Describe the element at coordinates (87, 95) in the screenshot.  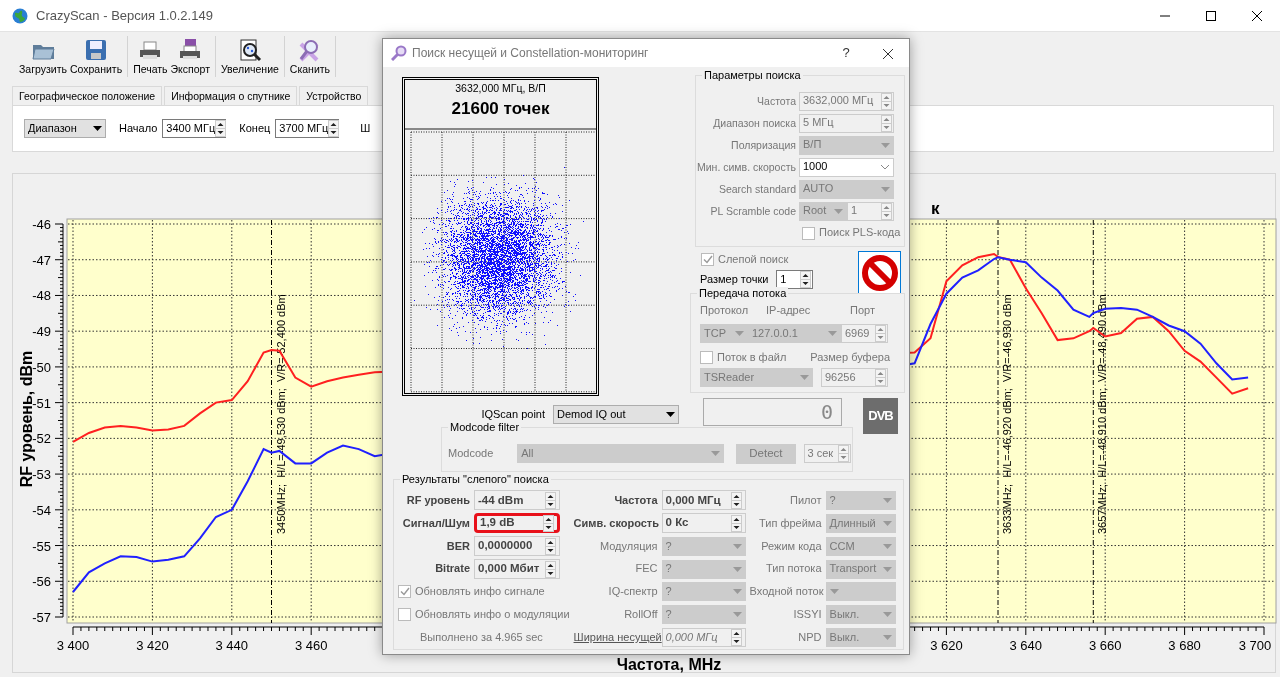
I see `tab: Географическое положение` at that location.